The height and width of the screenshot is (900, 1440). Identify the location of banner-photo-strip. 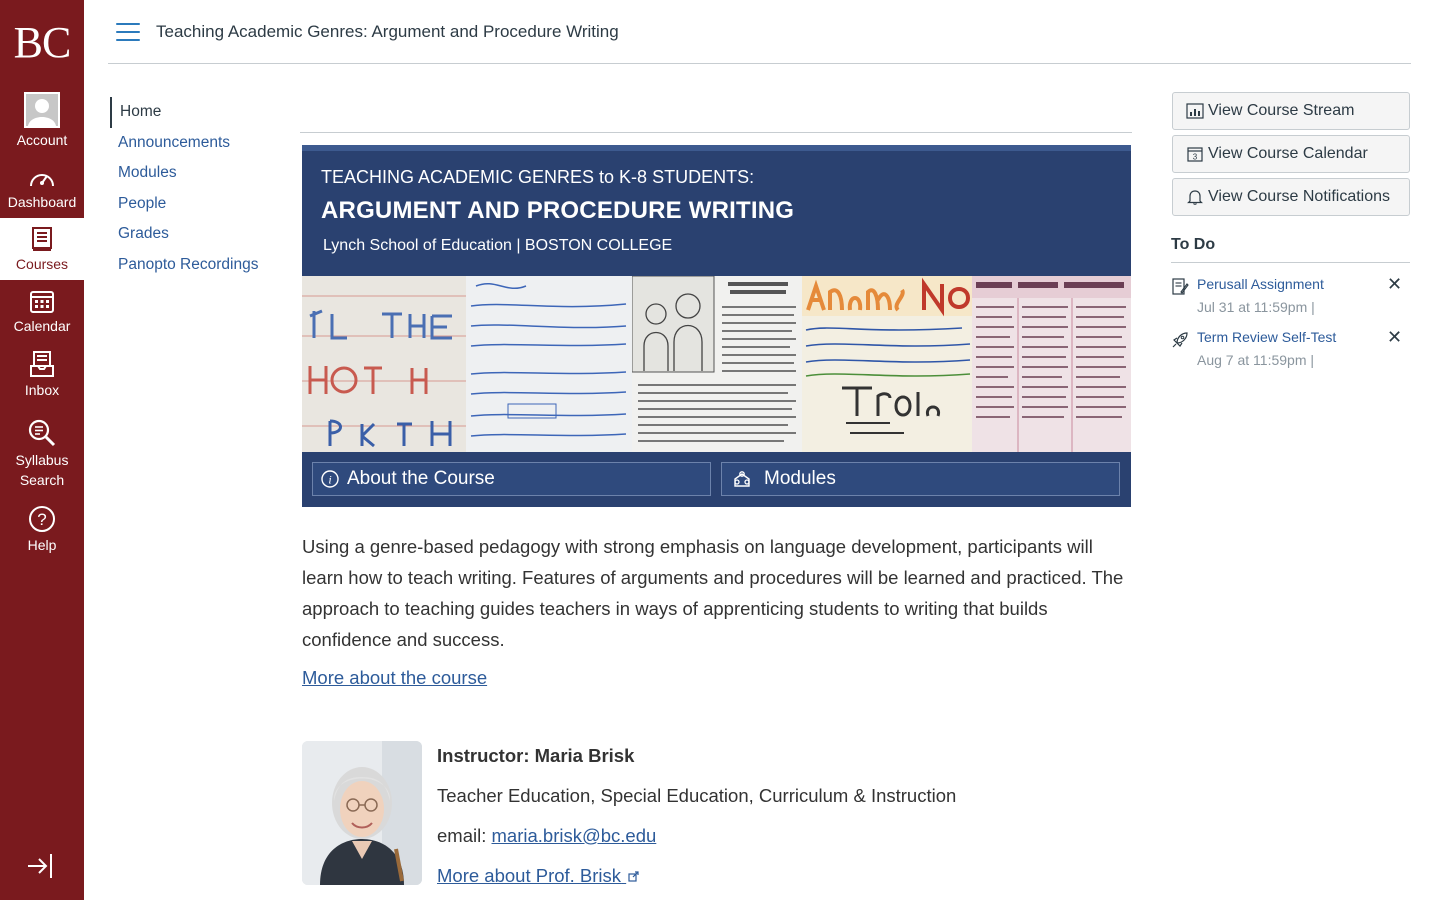
(716, 364).